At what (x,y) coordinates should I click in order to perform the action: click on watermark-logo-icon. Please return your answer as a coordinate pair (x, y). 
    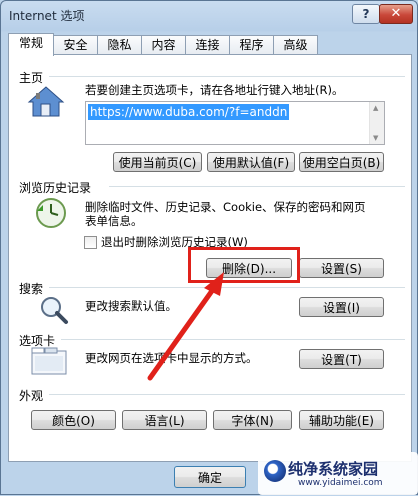
    Looking at the image, I should click on (275, 471).